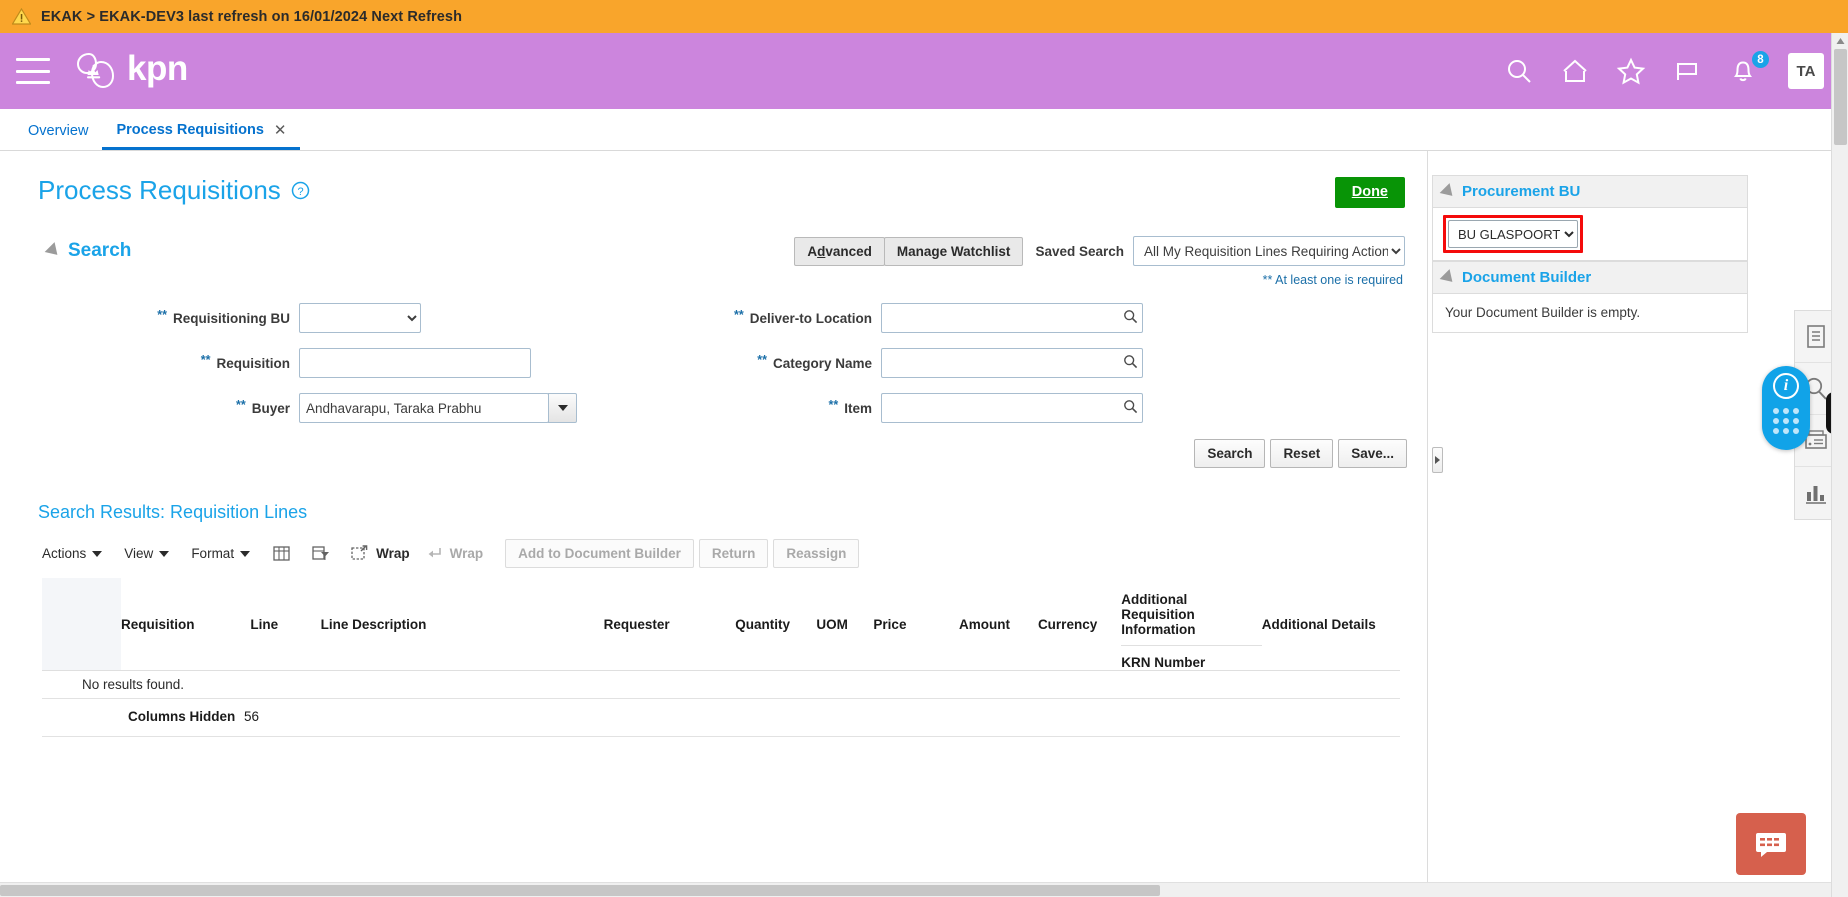 The height and width of the screenshot is (897, 1848). Describe the element at coordinates (61, 624) in the screenshot. I see `select-all-column-header` at that location.